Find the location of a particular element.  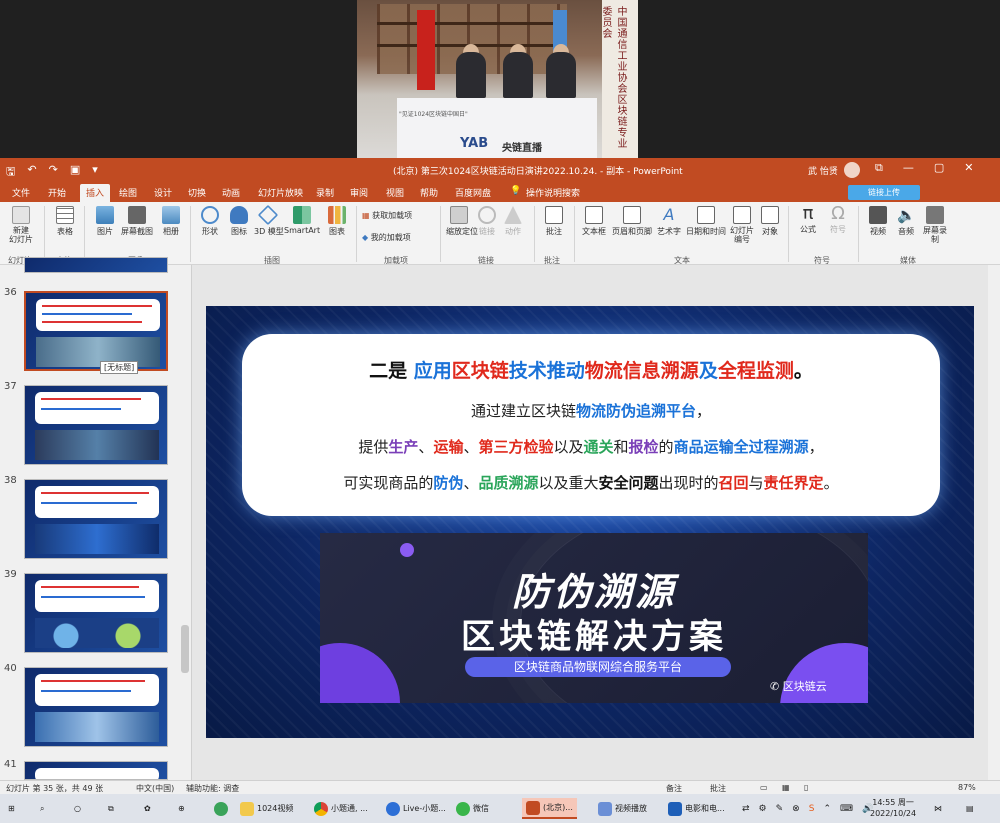

tab-transitions: 切换 is located at coordinates (197, 192).